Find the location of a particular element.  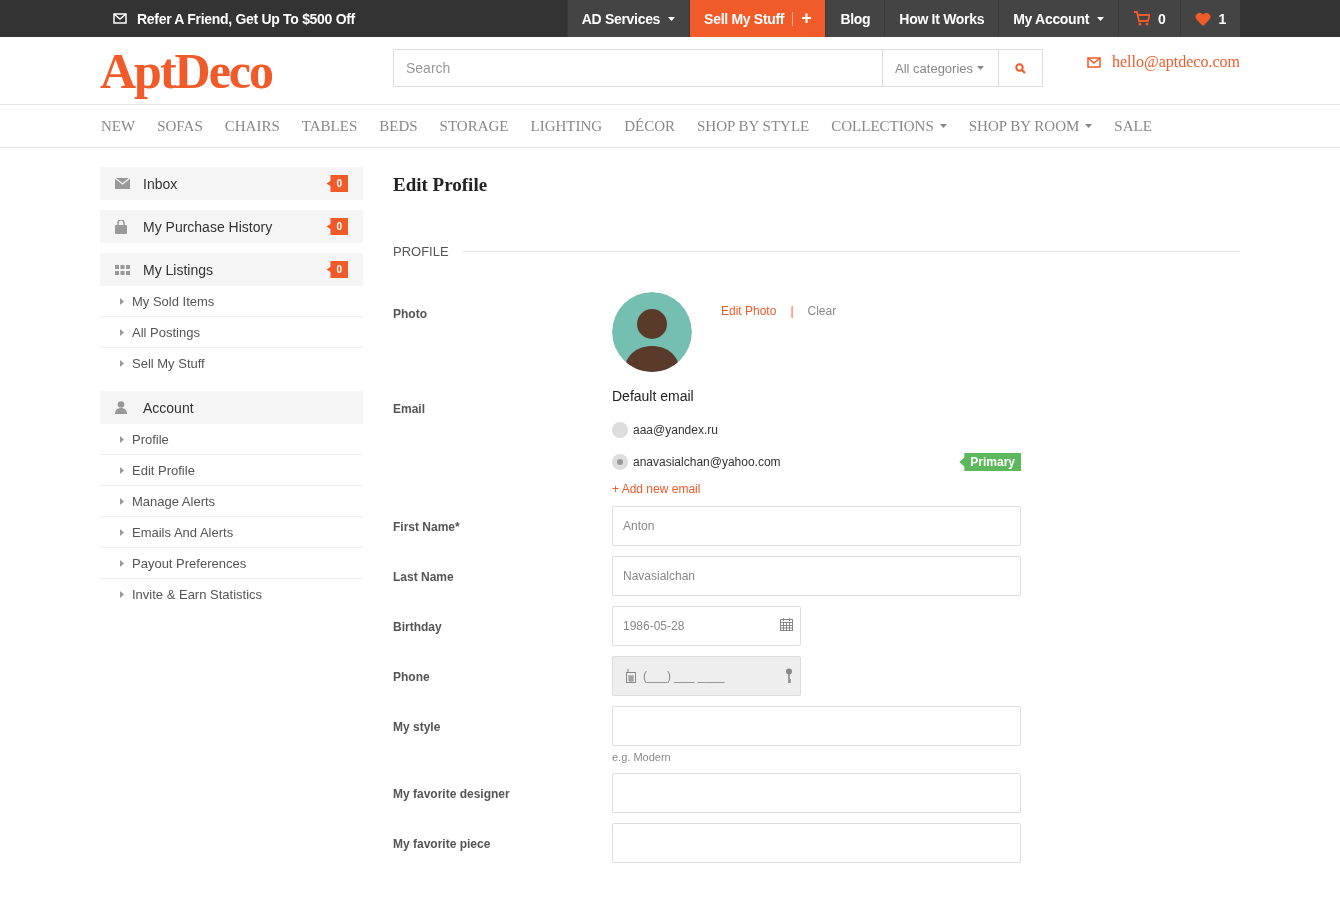

field-label: My favorite piece is located at coordinates (442, 843).